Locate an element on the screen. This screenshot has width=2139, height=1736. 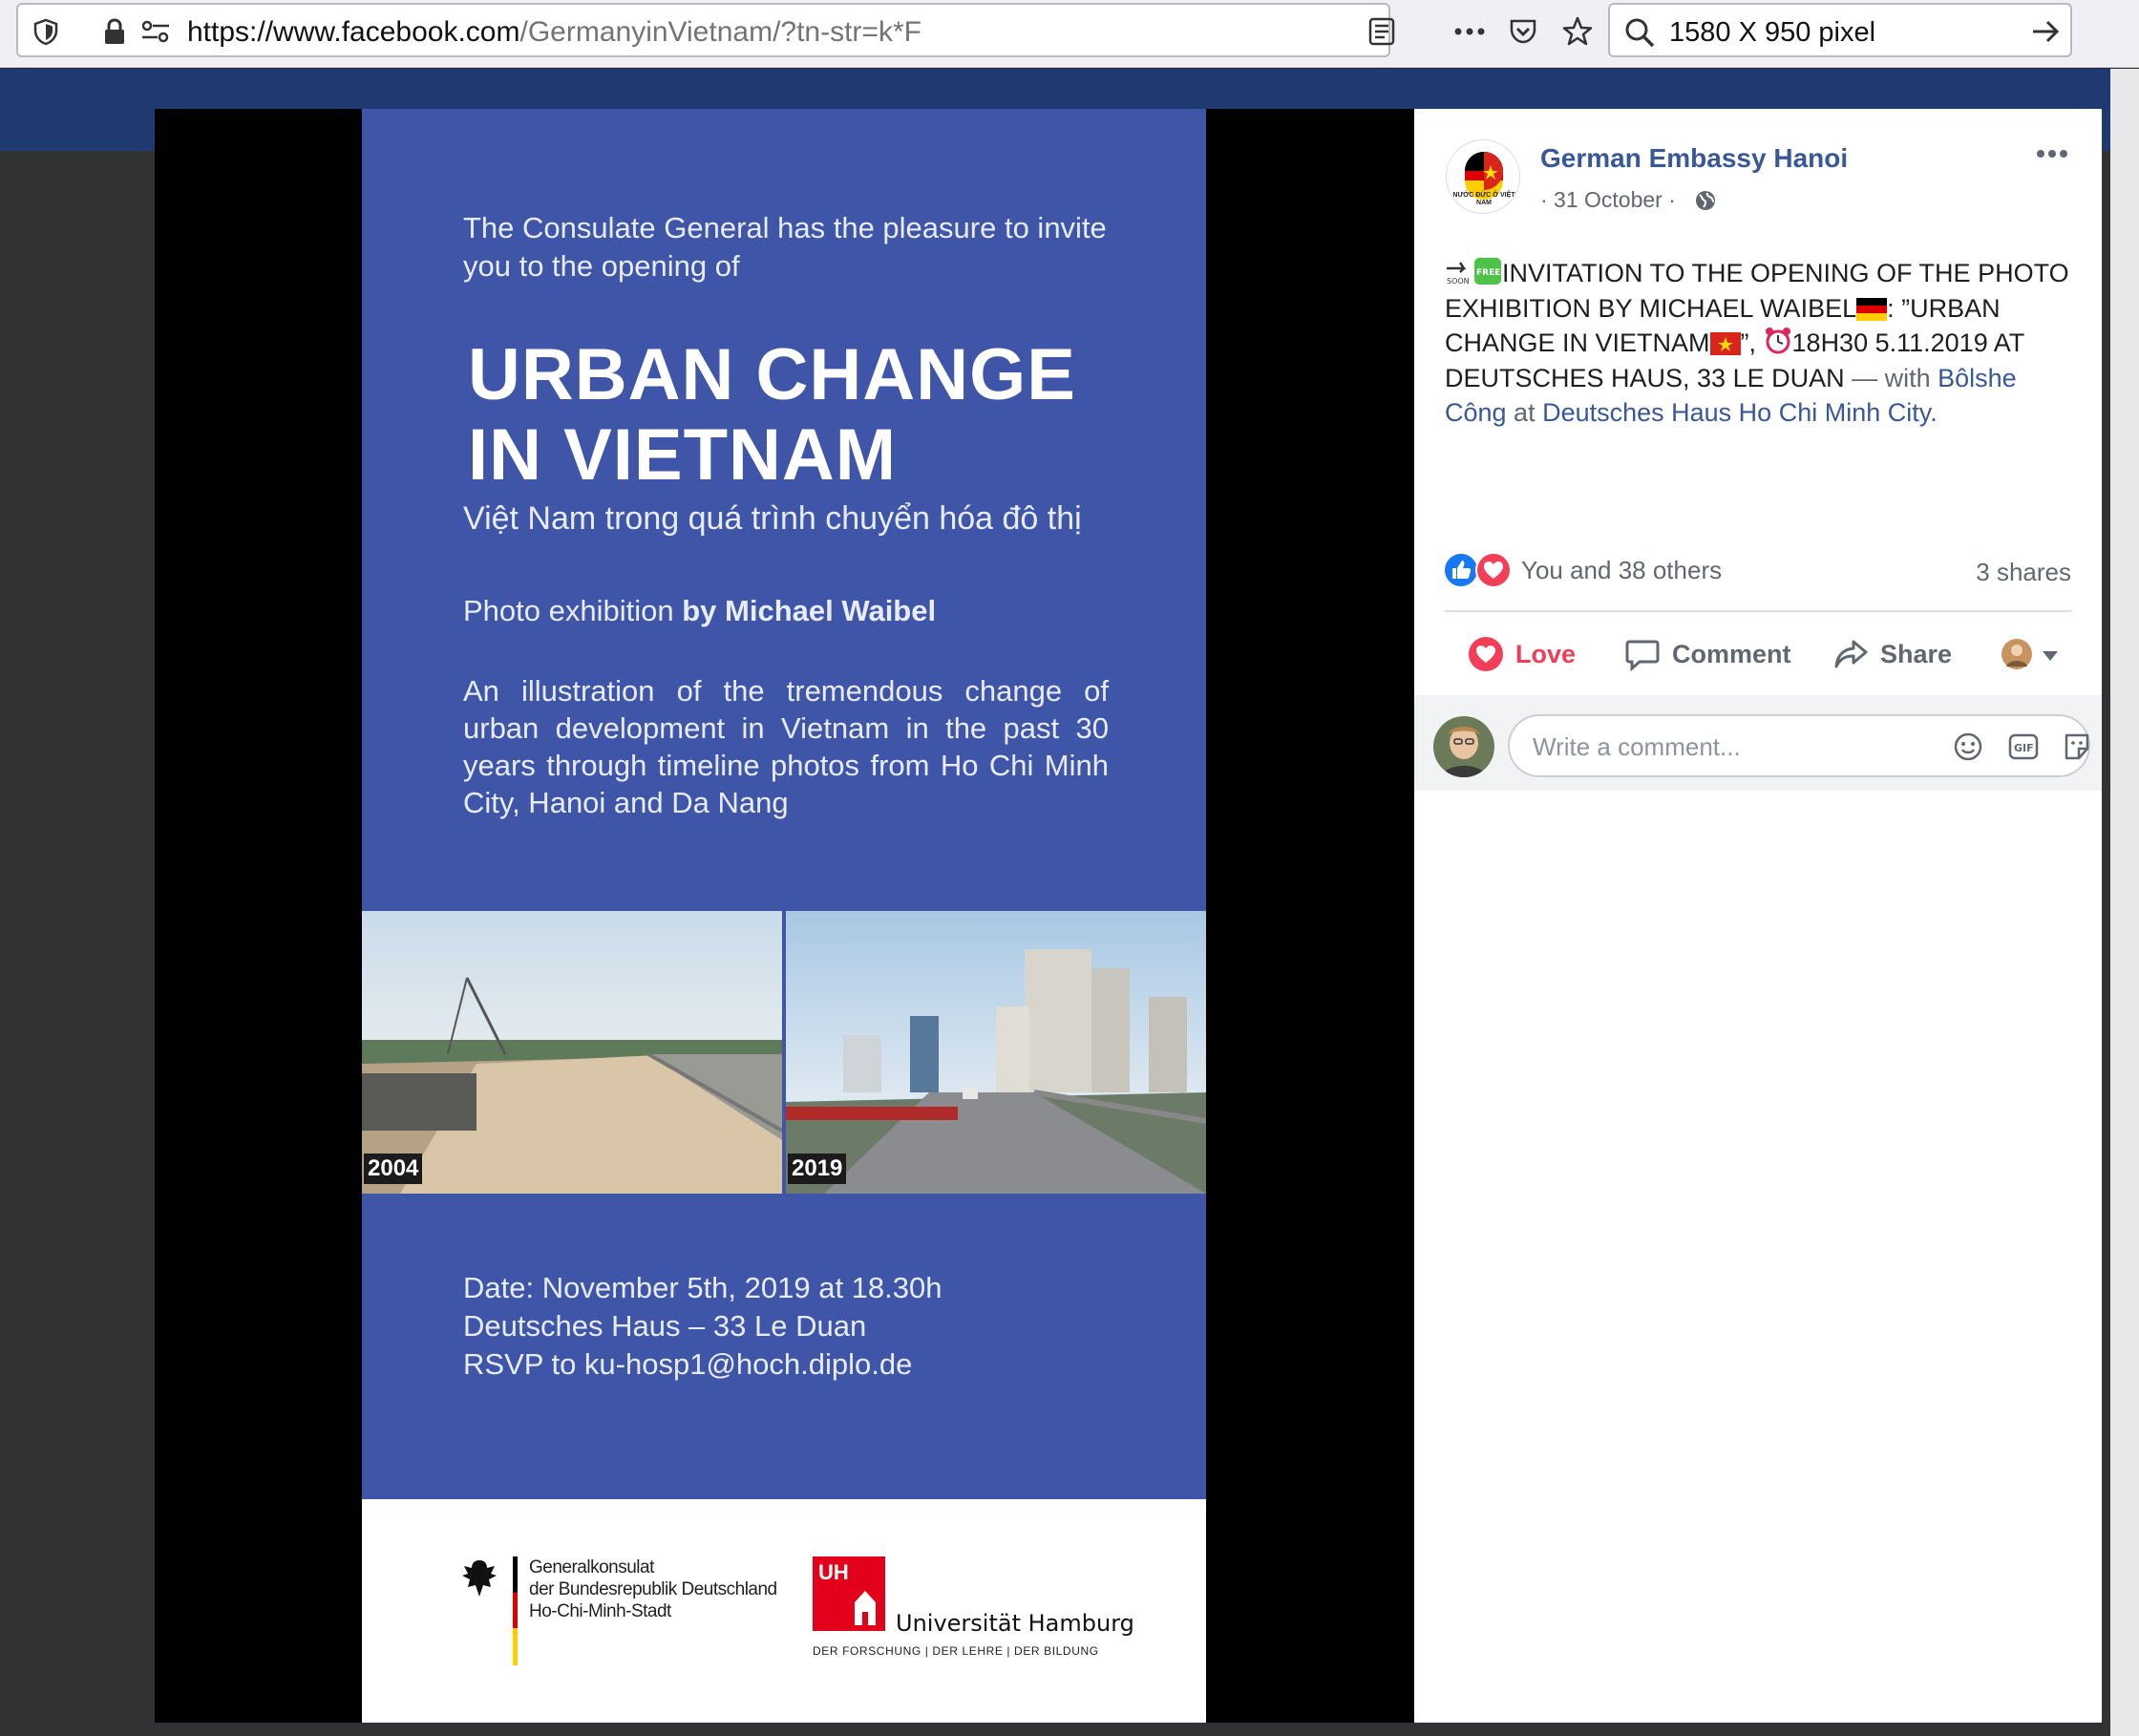
gif-icon: GIF is located at coordinates (2024, 746).